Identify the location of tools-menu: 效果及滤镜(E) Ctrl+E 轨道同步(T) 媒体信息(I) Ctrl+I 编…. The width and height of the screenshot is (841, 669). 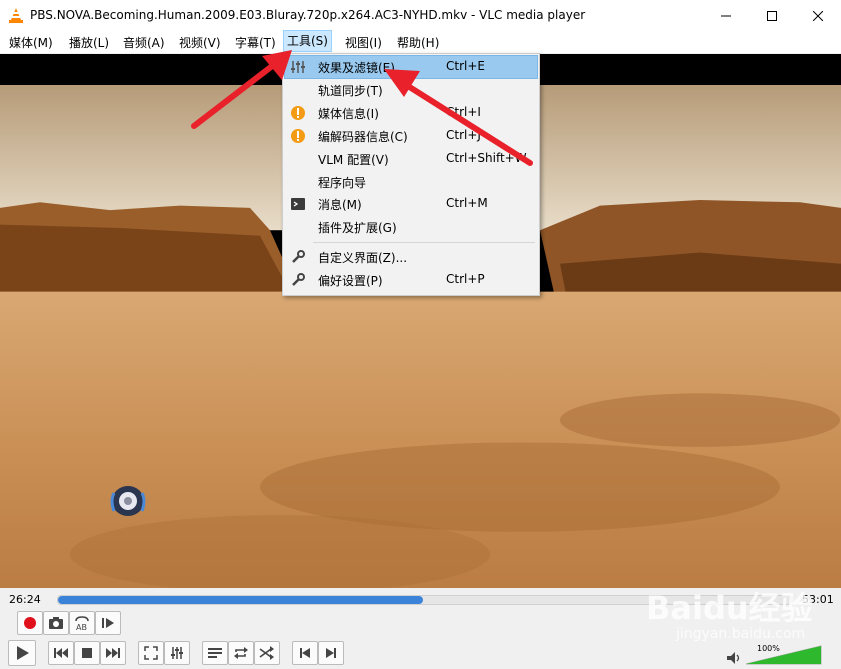
(411, 174).